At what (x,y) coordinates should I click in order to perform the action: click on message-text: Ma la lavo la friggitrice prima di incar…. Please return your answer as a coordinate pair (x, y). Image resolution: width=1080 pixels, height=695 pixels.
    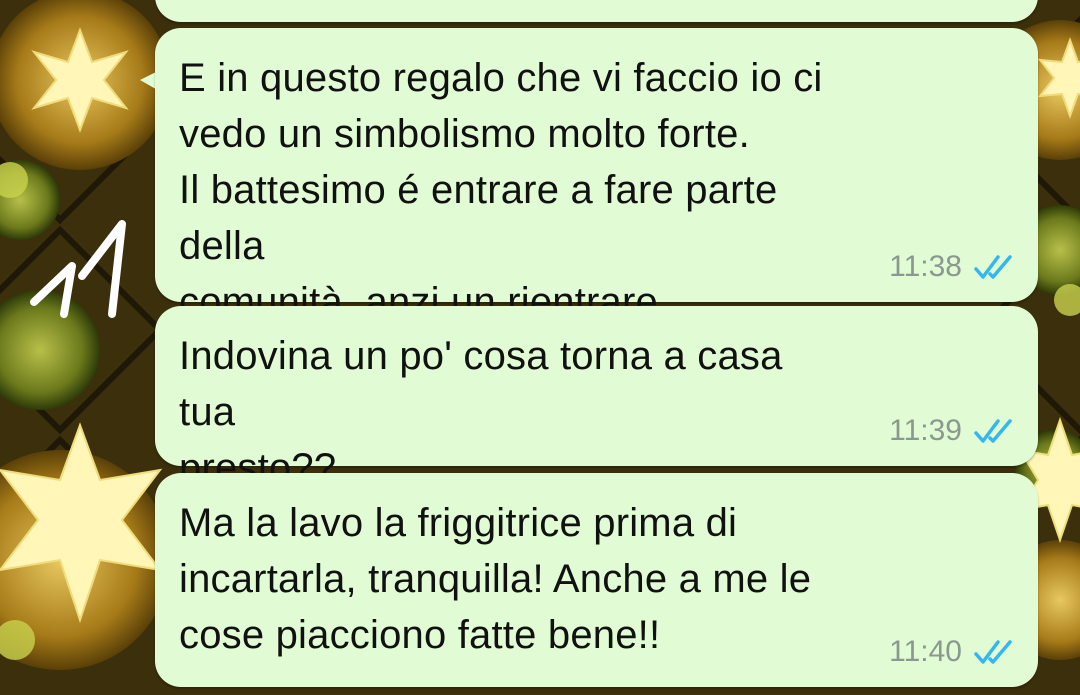
    Looking at the image, I should click on (495, 579).